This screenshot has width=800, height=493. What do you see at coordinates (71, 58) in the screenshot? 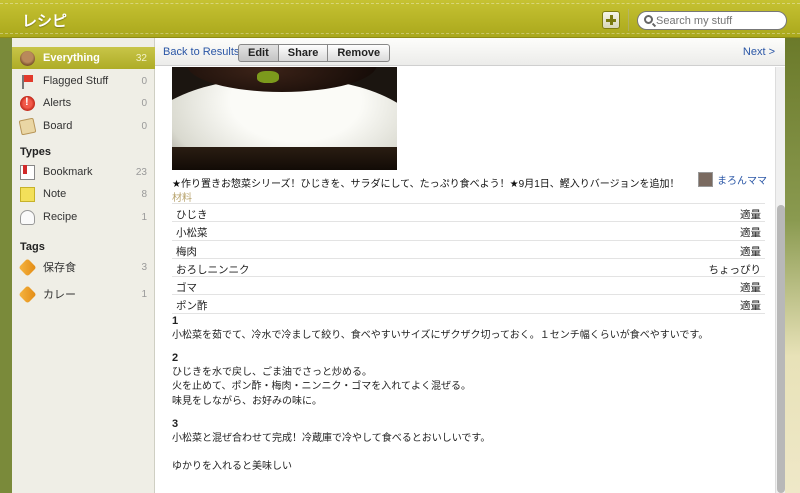
I see `sidebar-item-label: Everything` at bounding box center [71, 58].